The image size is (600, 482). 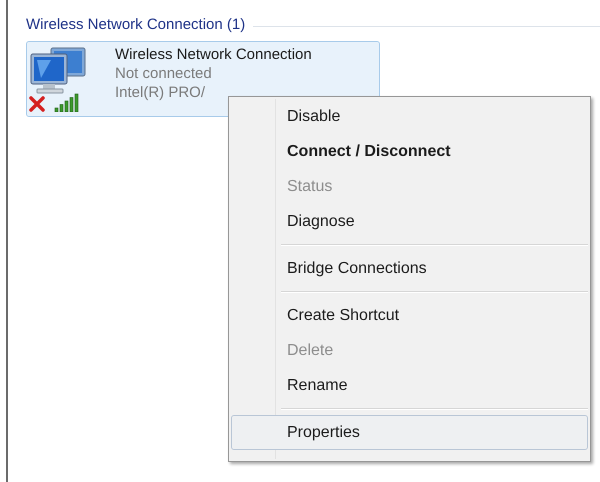 I want to click on adapter-name: Intel(R) PRO/, so click(x=160, y=92).